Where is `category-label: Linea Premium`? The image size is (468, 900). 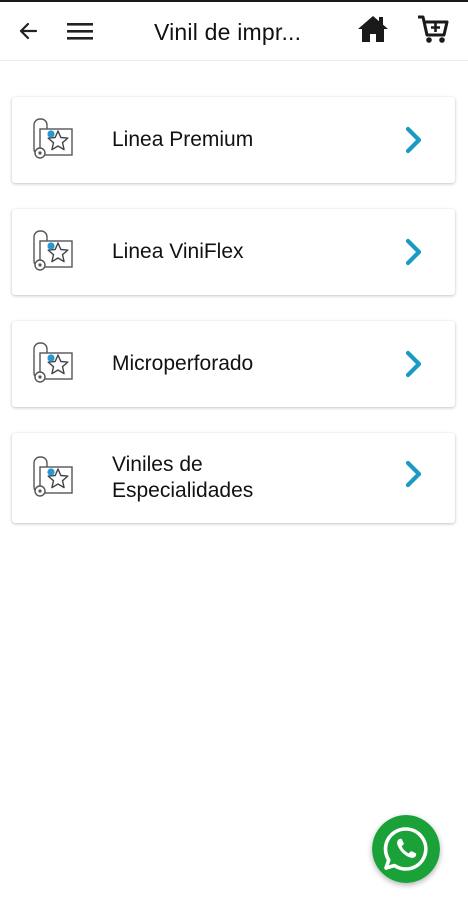
category-label: Linea Premium is located at coordinates (183, 139).